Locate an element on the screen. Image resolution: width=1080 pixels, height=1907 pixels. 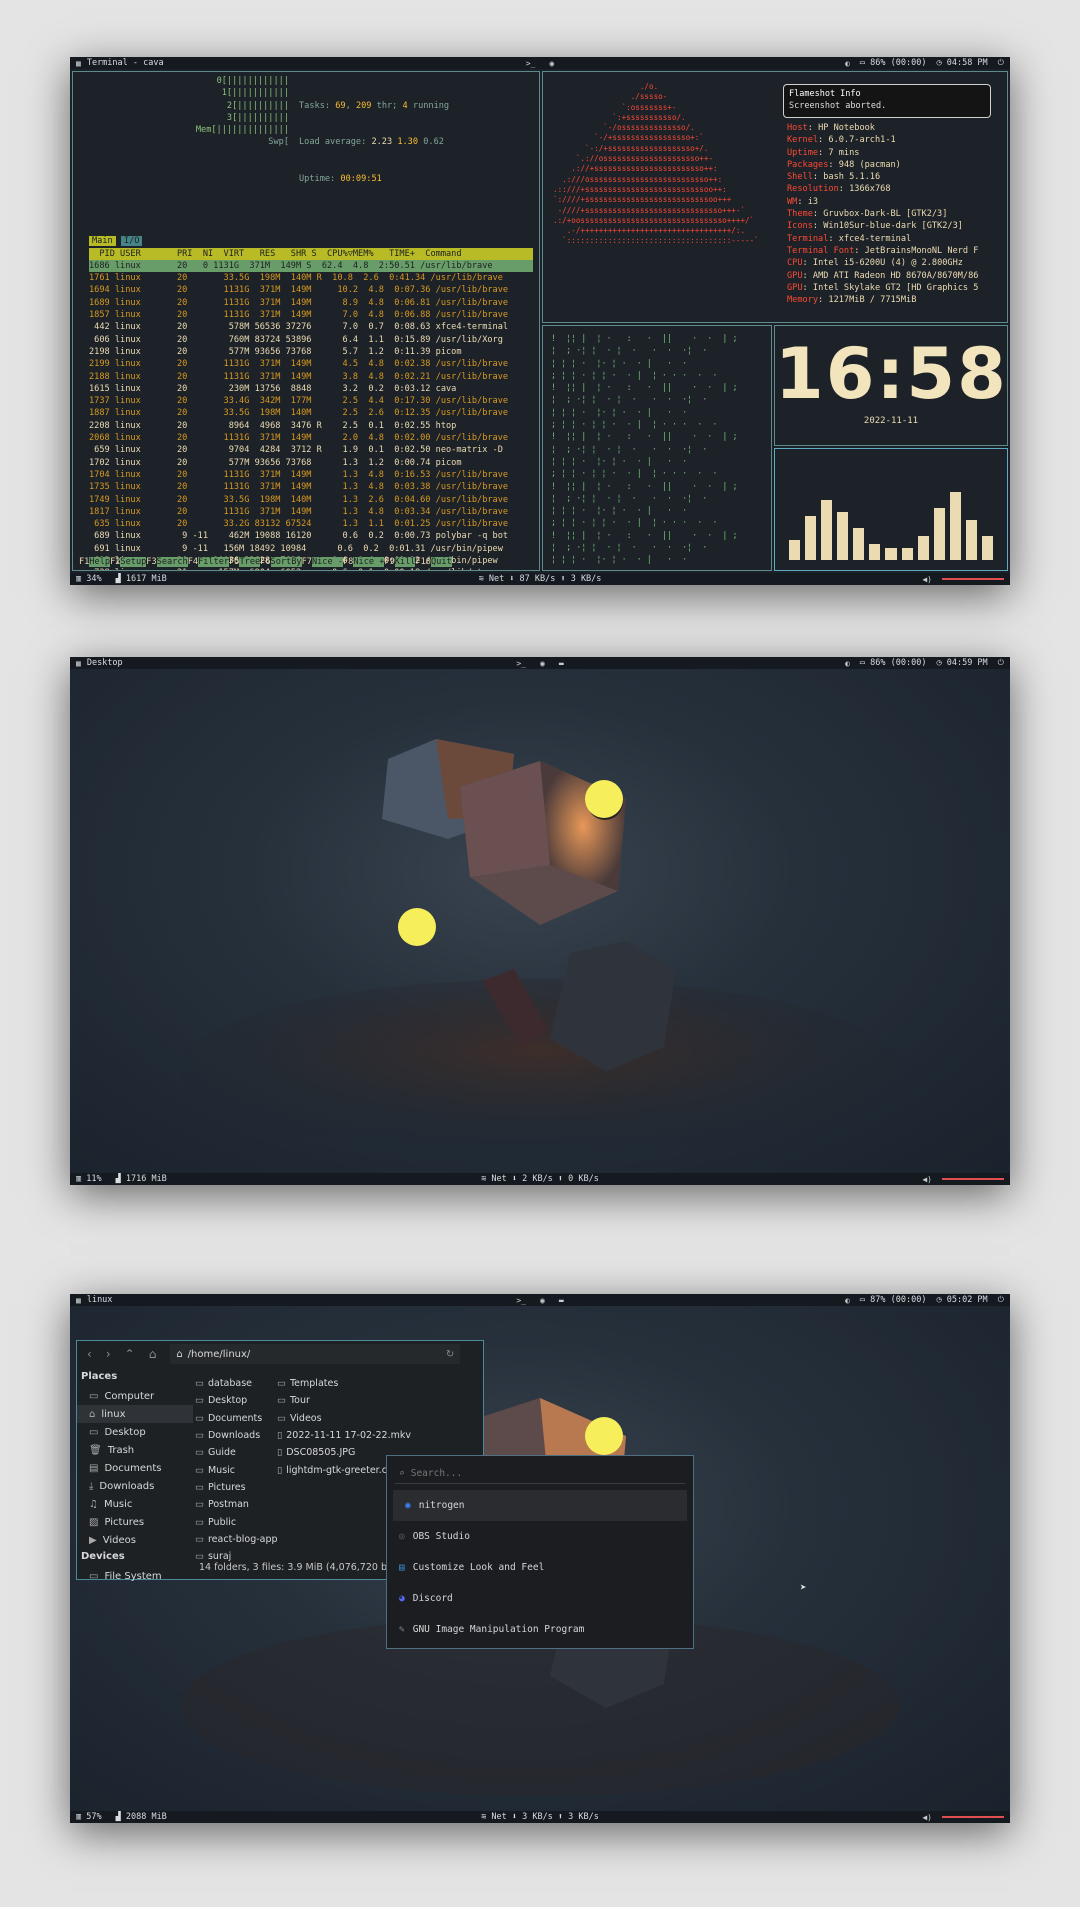
fkey-quit: F10Quit is located at coordinates (433, 561).